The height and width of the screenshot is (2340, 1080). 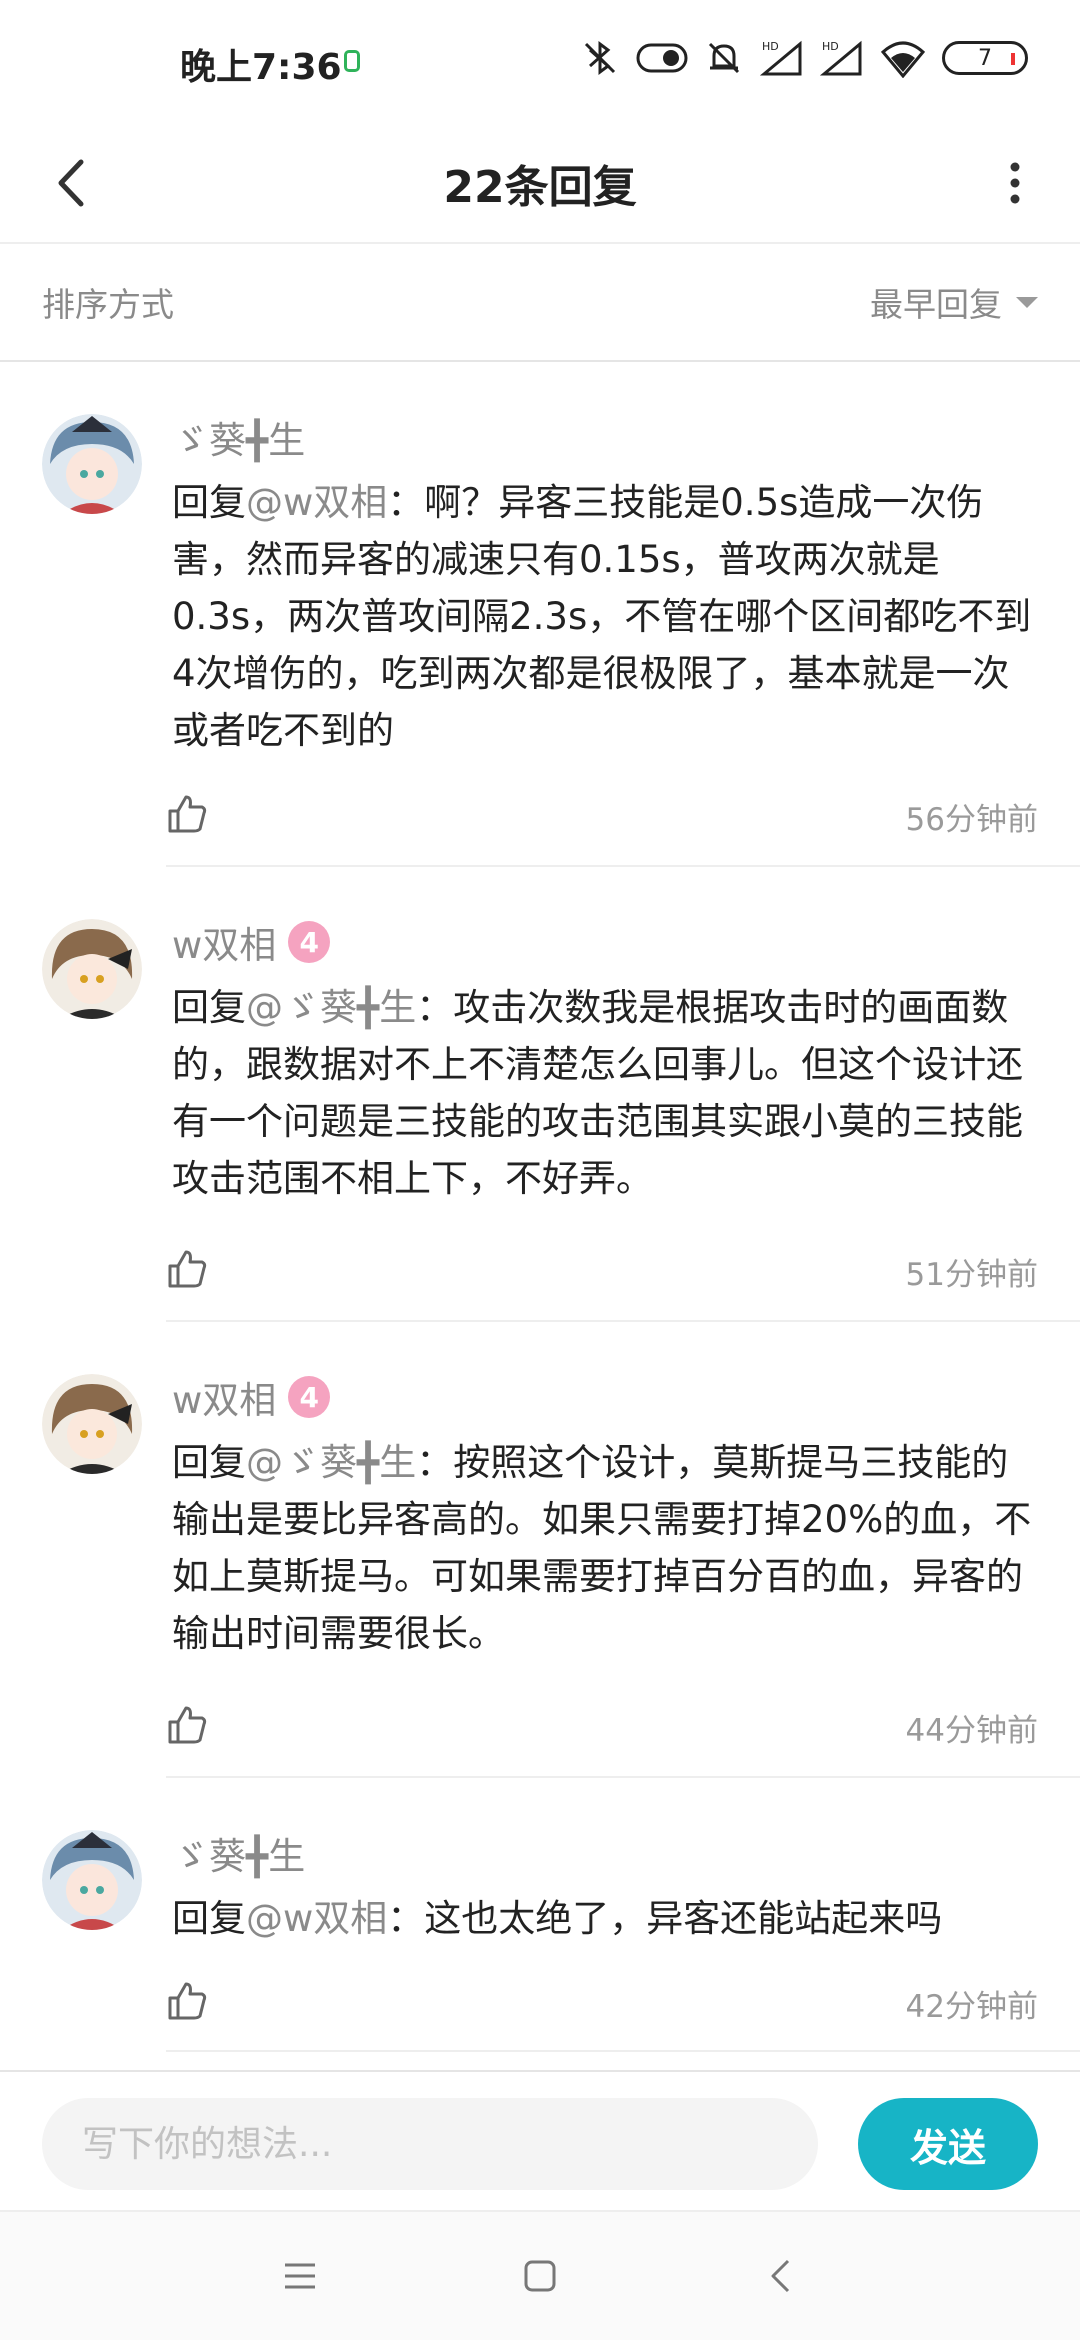 I want to click on notification-icon, so click(x=352, y=61).